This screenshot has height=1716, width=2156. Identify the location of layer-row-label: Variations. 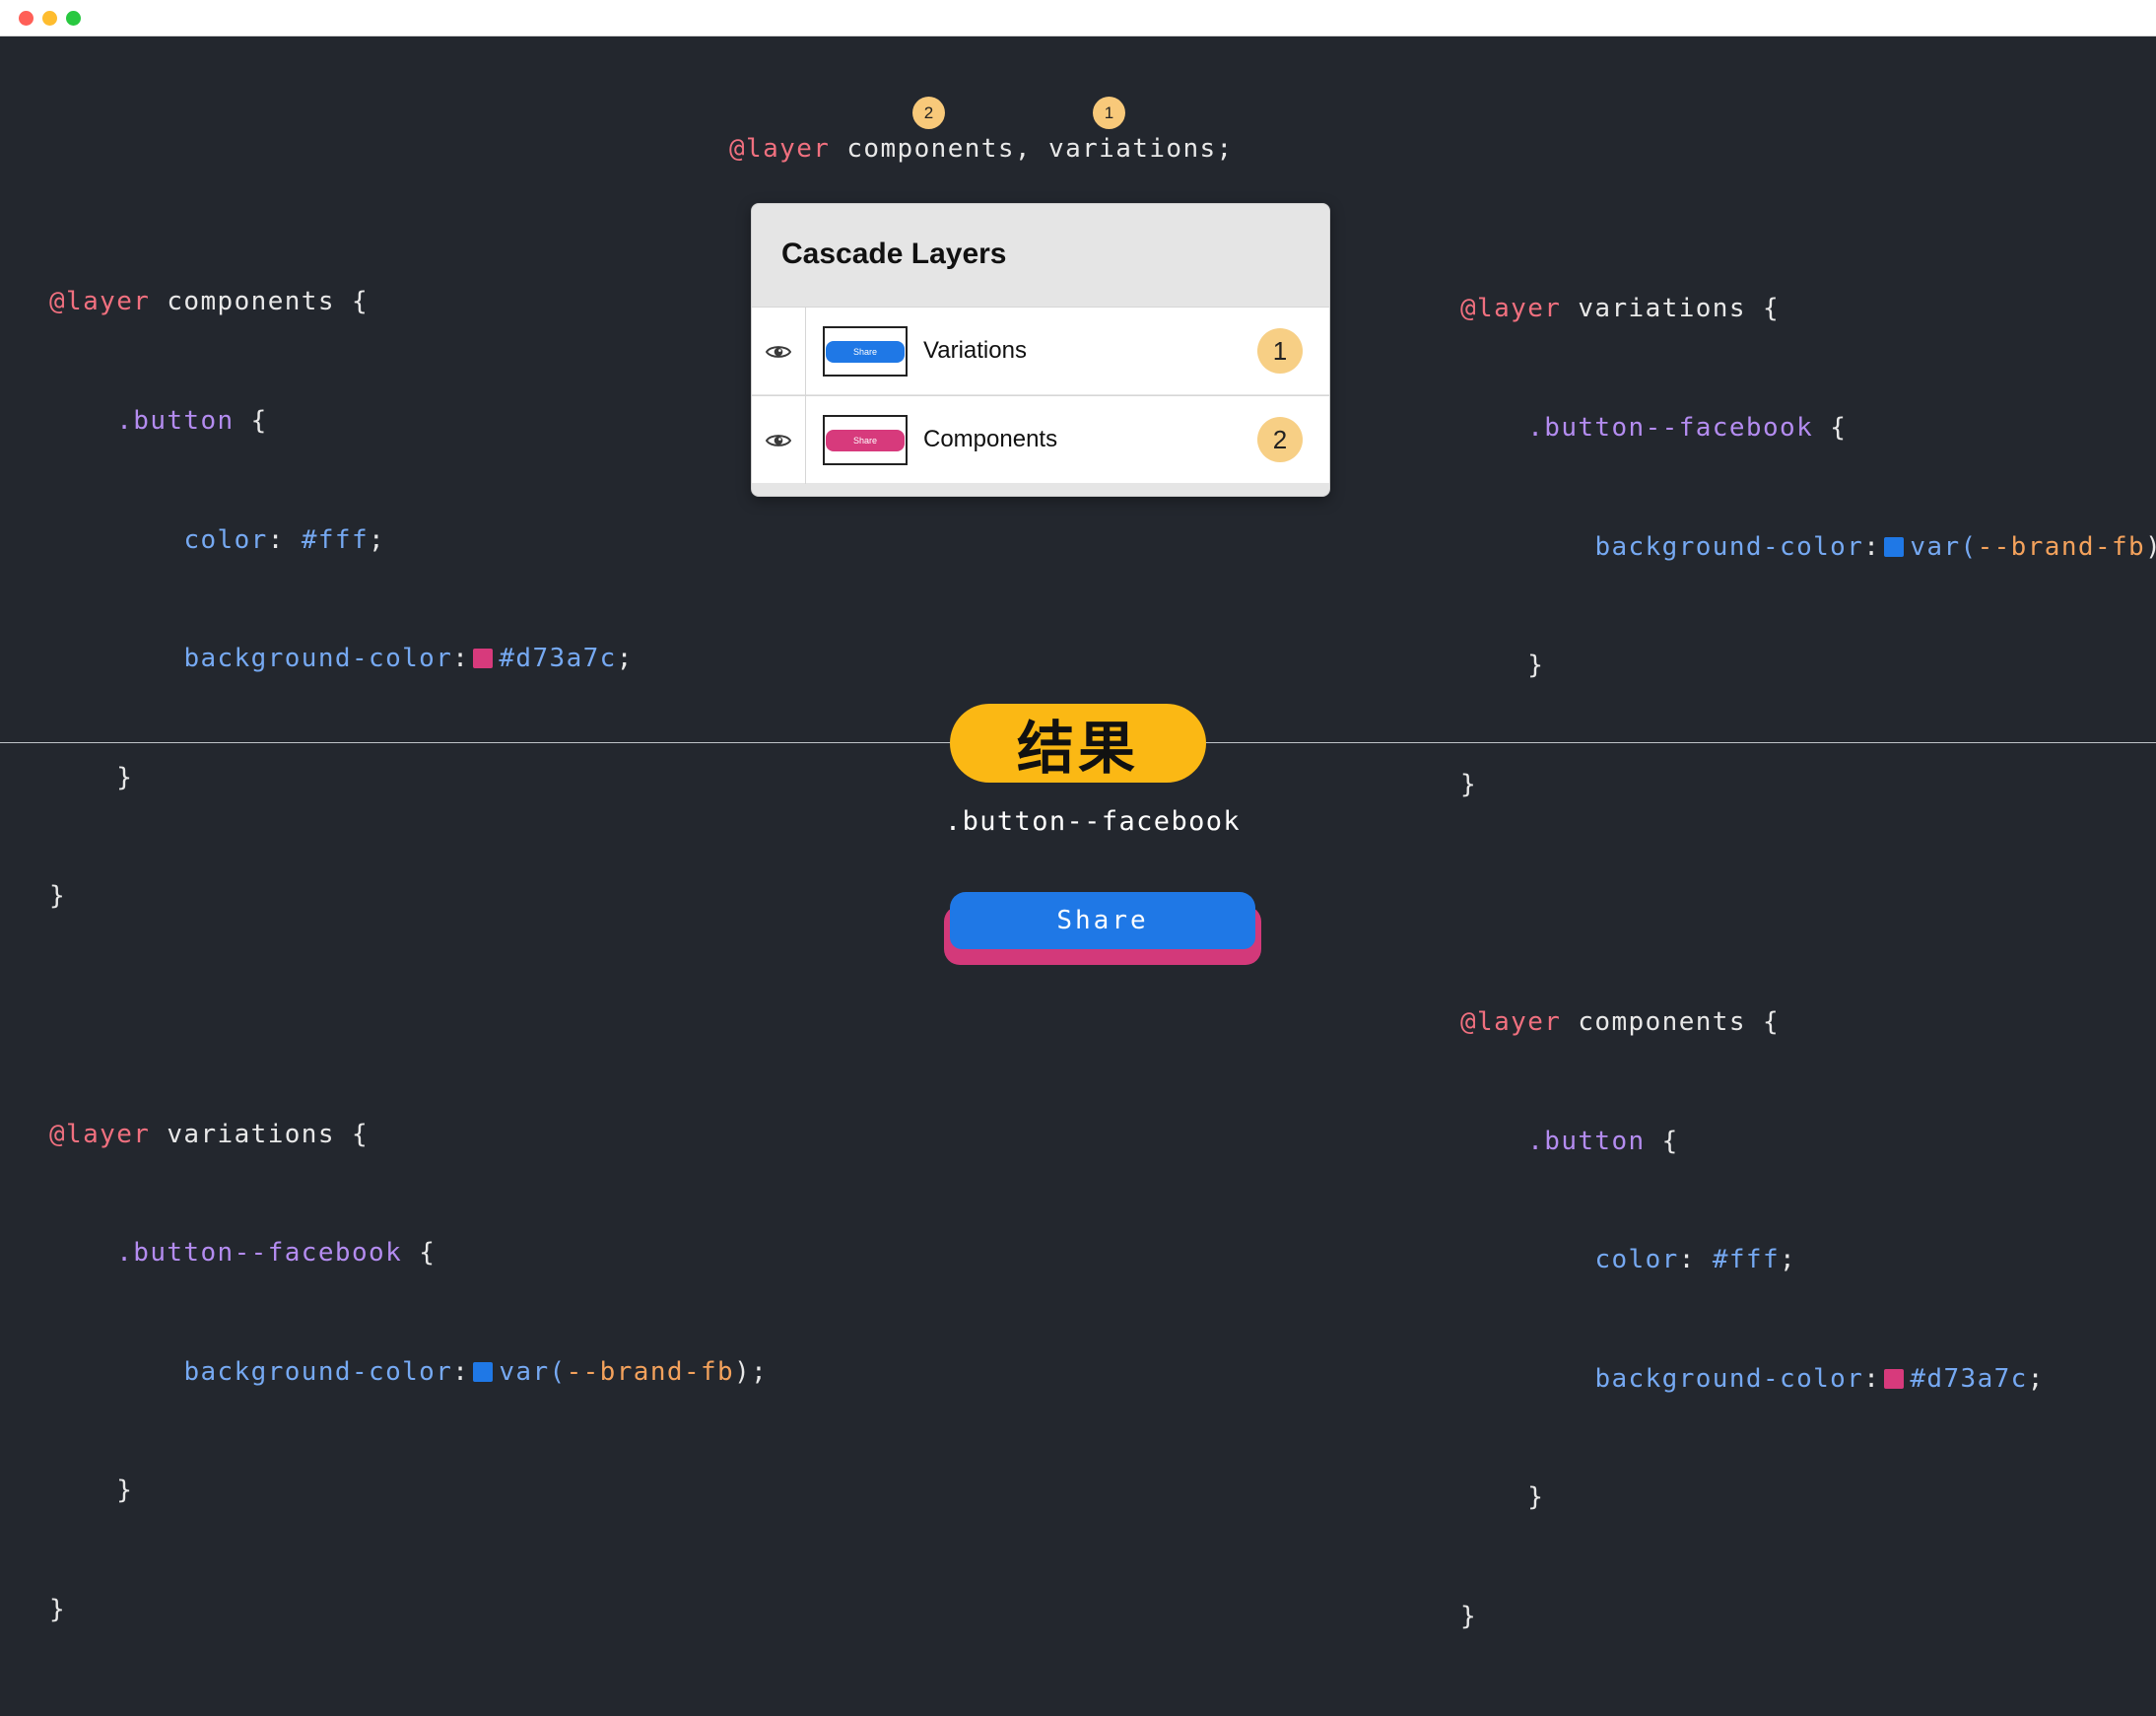
(975, 350).